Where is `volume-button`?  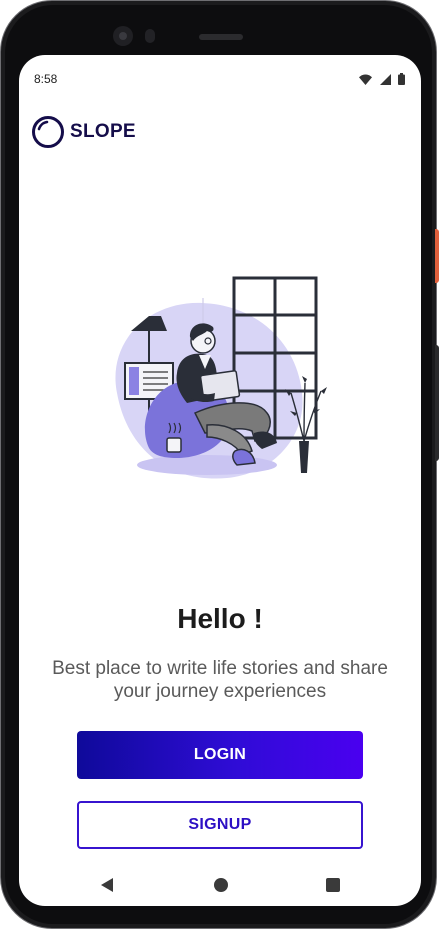 volume-button is located at coordinates (437, 403).